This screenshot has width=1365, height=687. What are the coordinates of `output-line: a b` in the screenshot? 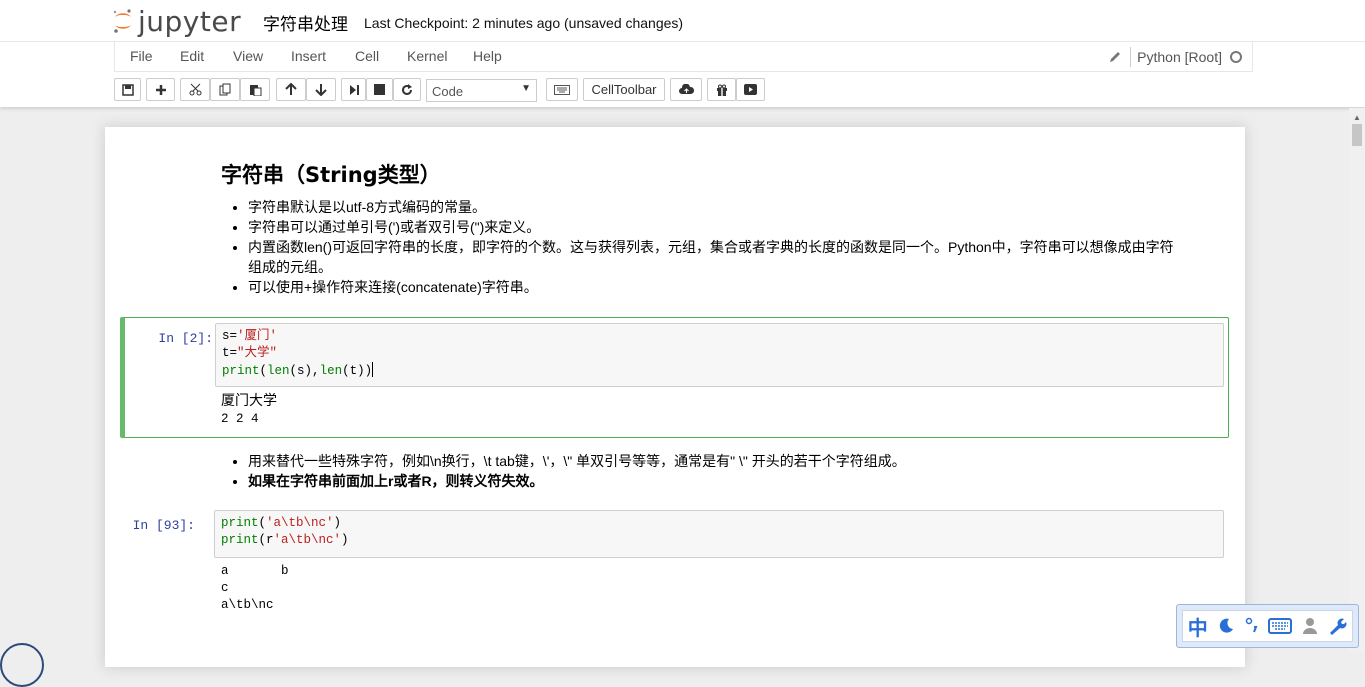 It's located at (255, 571).